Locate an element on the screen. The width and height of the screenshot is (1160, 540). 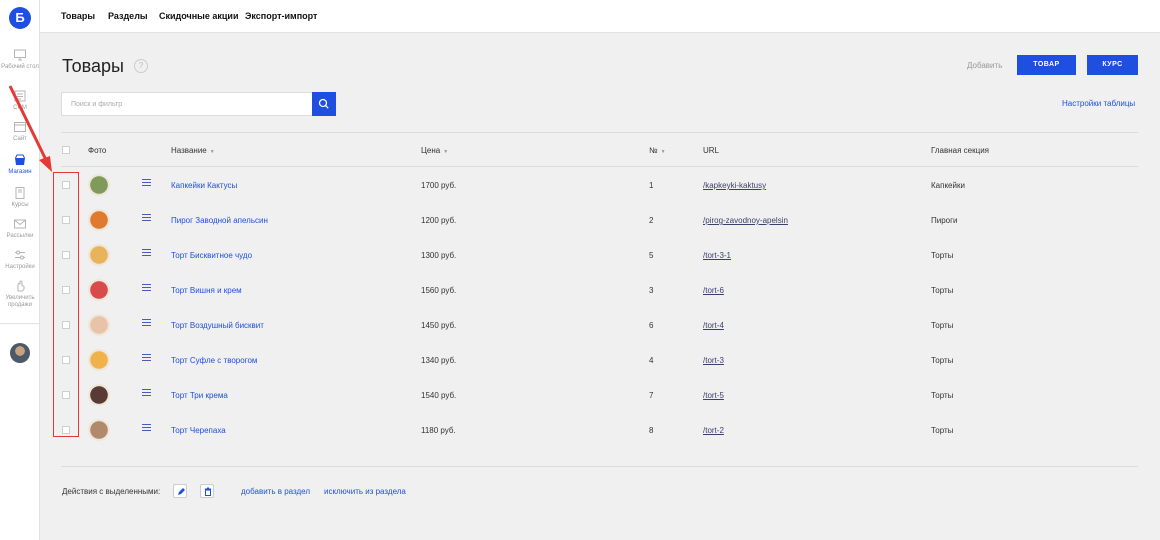
annotation-highlight-box is located at coordinates (66, 304).